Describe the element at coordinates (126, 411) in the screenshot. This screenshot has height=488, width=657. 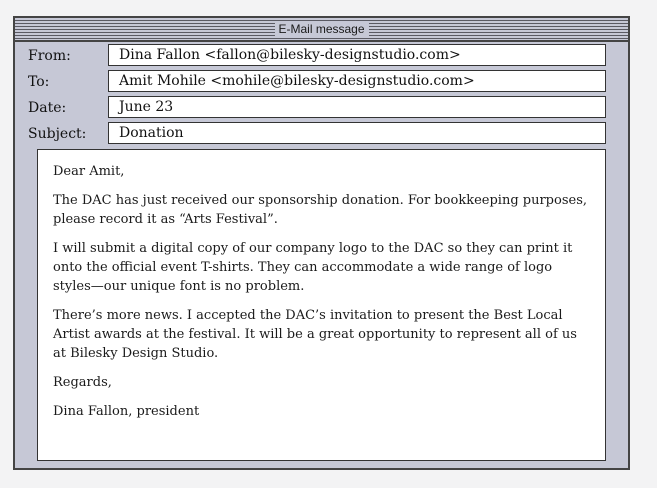
I see `signature: Dina Fallon, president` at that location.